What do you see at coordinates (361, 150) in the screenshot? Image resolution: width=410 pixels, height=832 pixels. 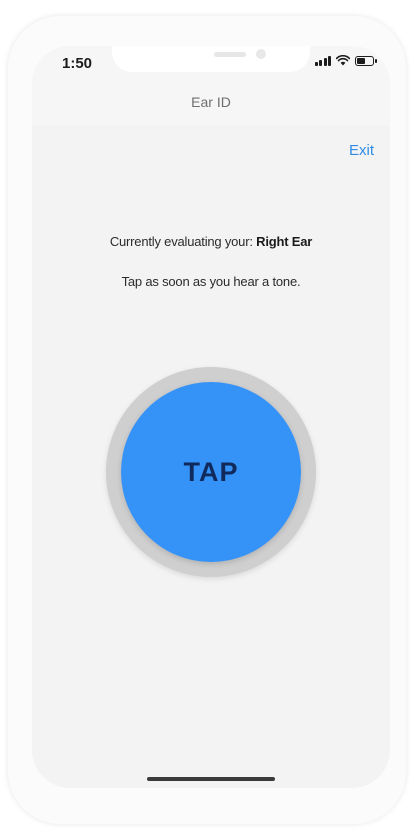 I see `exit-button: Exit` at bounding box center [361, 150].